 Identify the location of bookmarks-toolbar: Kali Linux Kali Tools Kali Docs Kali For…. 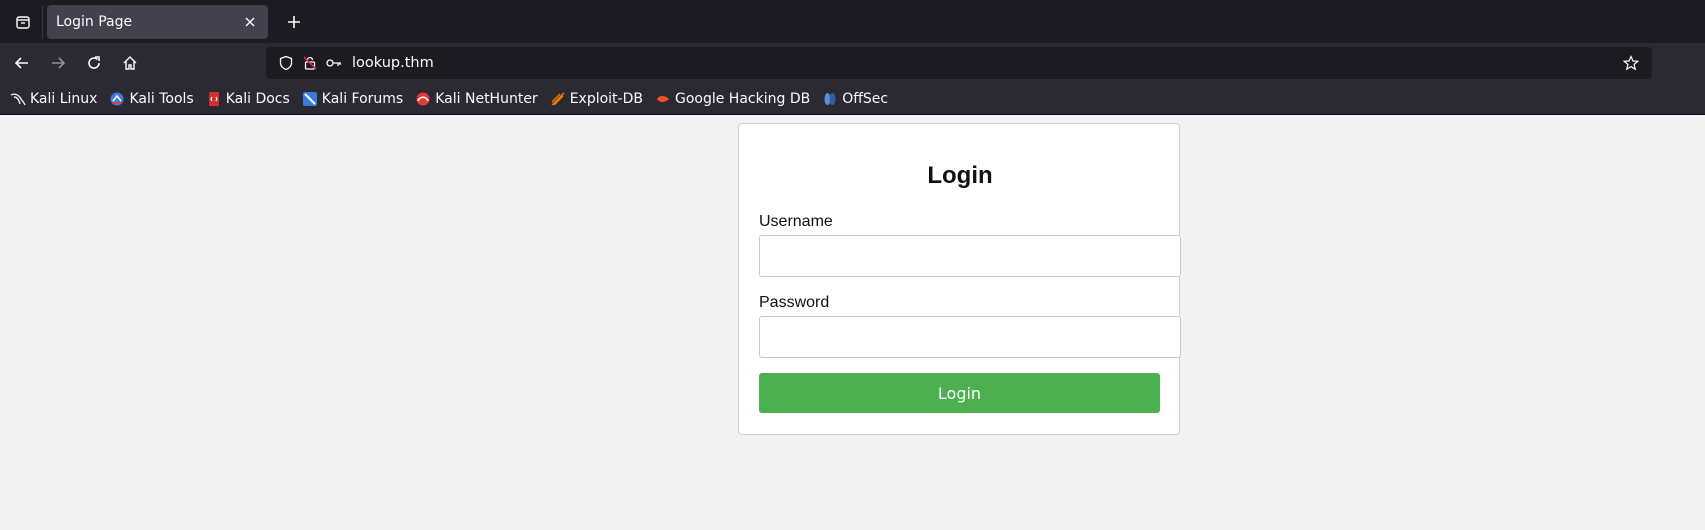
(852, 99).